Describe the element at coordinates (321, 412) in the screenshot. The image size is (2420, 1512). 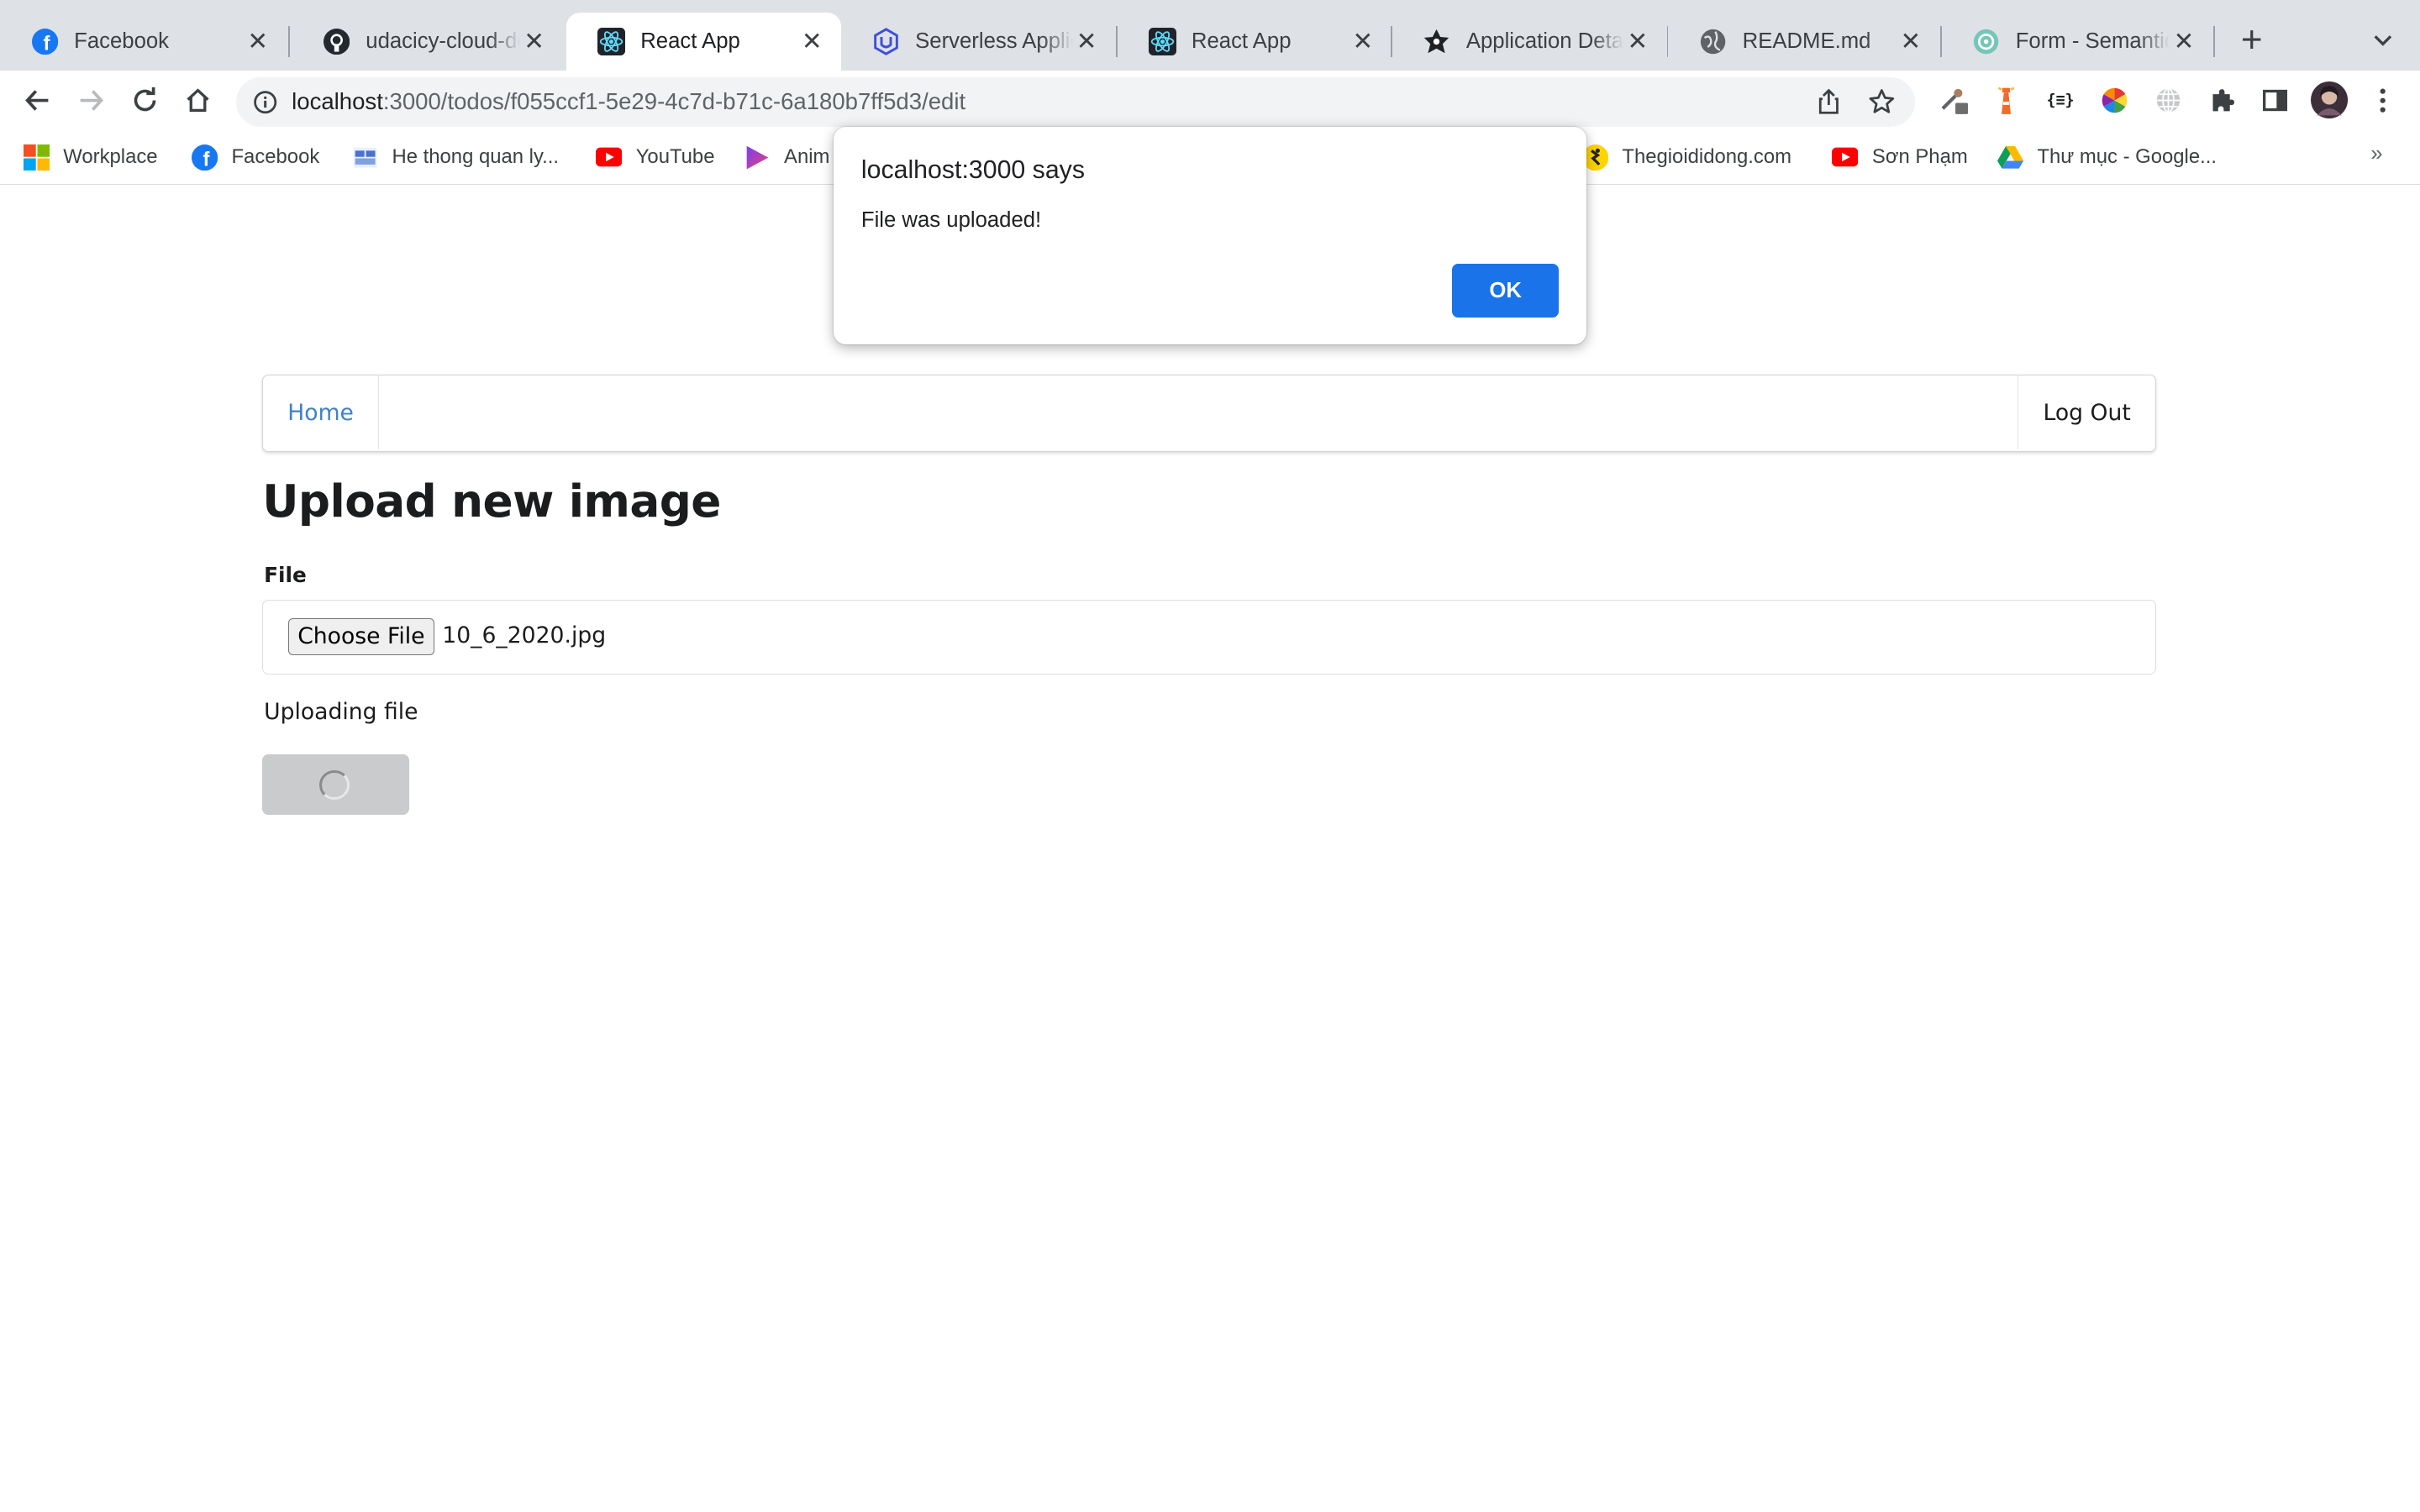
I see `home-link: Home` at that location.